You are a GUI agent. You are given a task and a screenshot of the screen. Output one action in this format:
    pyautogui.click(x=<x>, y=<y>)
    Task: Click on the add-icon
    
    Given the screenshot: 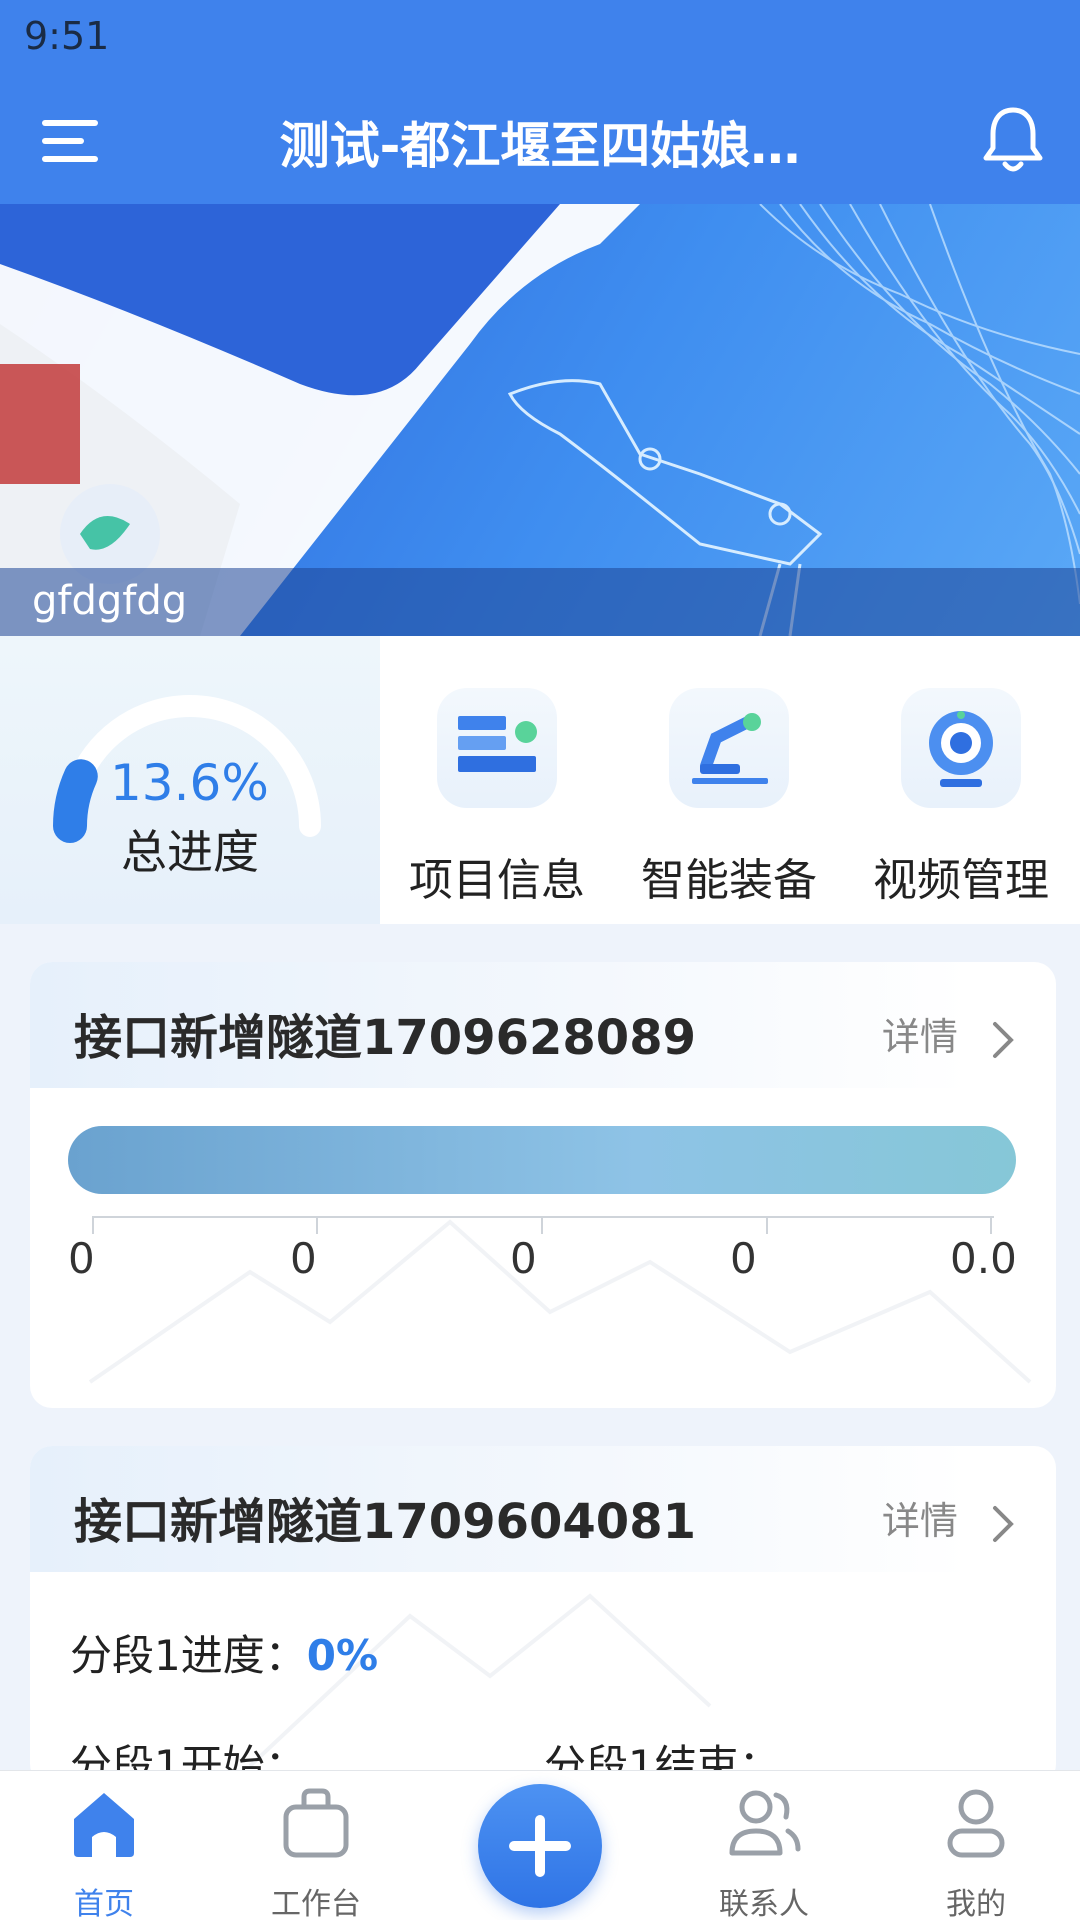 What is the action you would take?
    pyautogui.click(x=540, y=1846)
    